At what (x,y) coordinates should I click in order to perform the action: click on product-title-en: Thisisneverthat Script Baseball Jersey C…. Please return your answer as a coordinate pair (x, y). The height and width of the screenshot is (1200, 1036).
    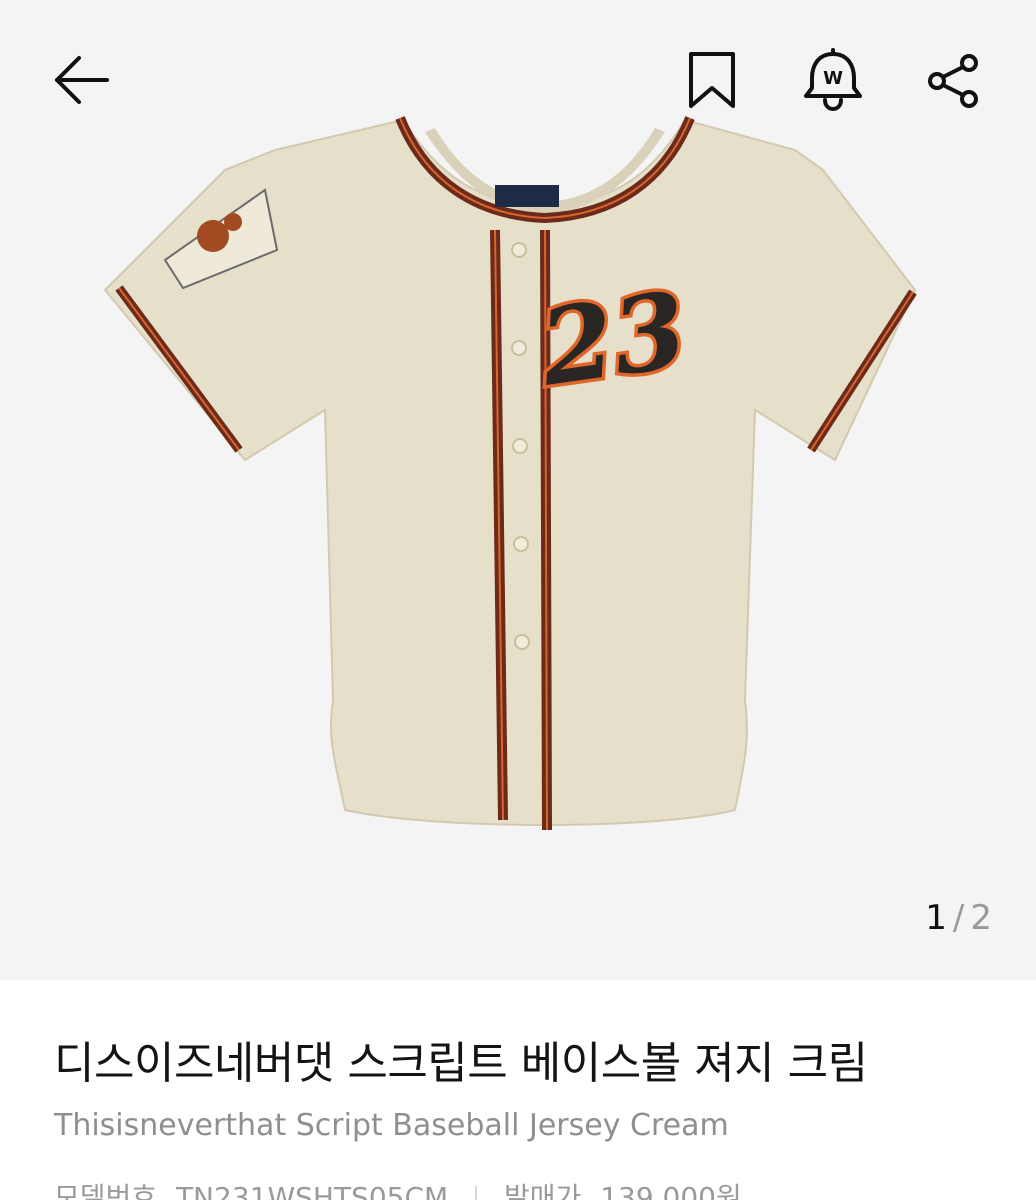
    Looking at the image, I should click on (391, 1125).